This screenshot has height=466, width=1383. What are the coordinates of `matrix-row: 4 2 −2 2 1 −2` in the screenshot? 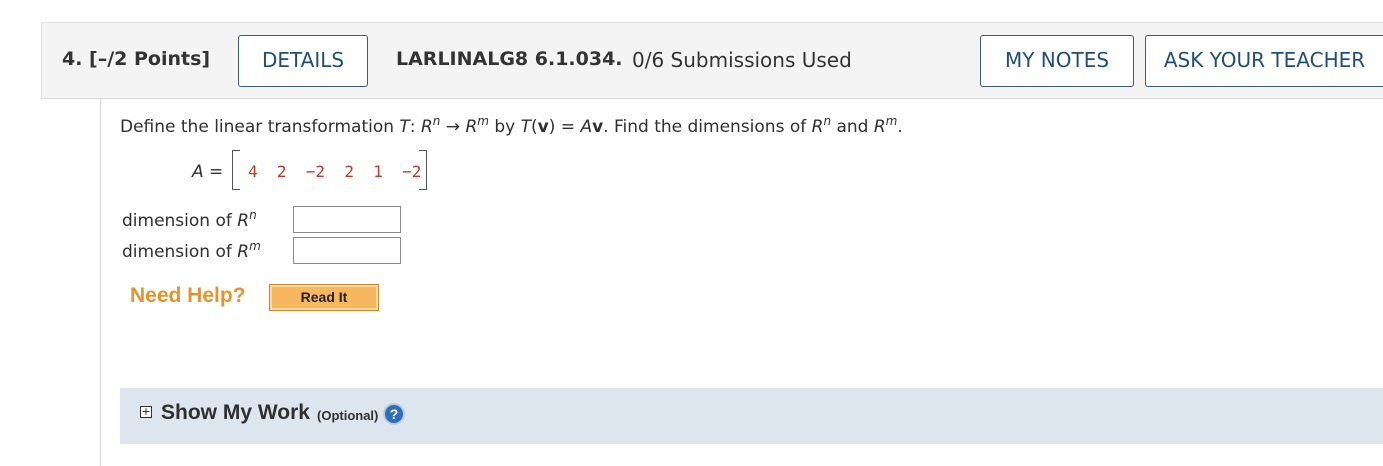 It's located at (335, 171).